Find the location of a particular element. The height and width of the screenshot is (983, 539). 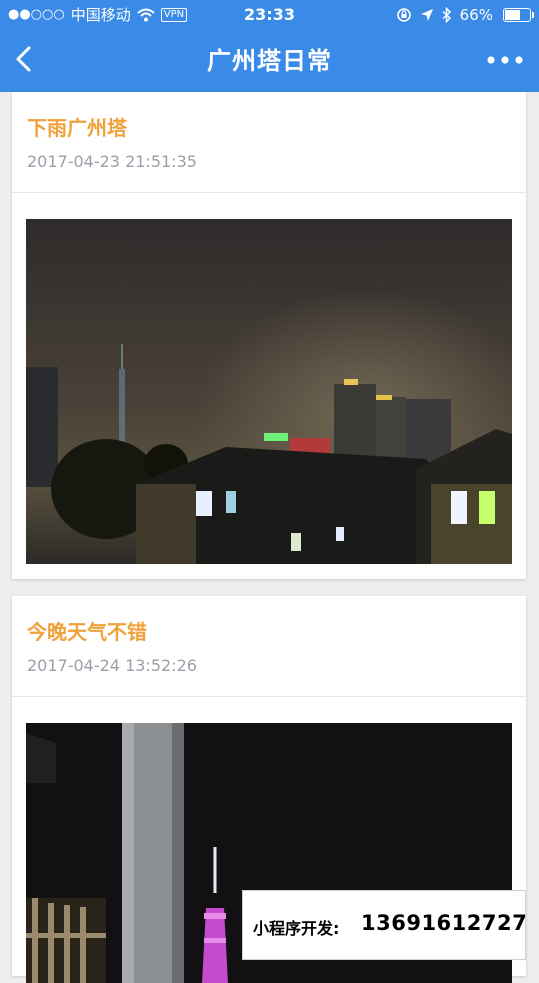

banner-phone: 13691612727 is located at coordinates (444, 923).